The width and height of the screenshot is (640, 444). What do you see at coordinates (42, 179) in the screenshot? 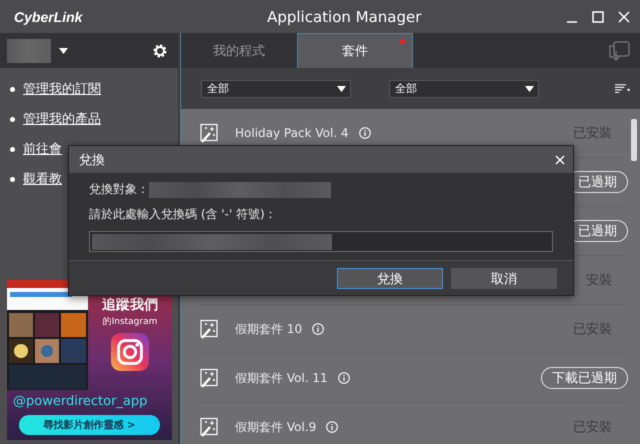
I see `sidebar-link: 觀看教` at bounding box center [42, 179].